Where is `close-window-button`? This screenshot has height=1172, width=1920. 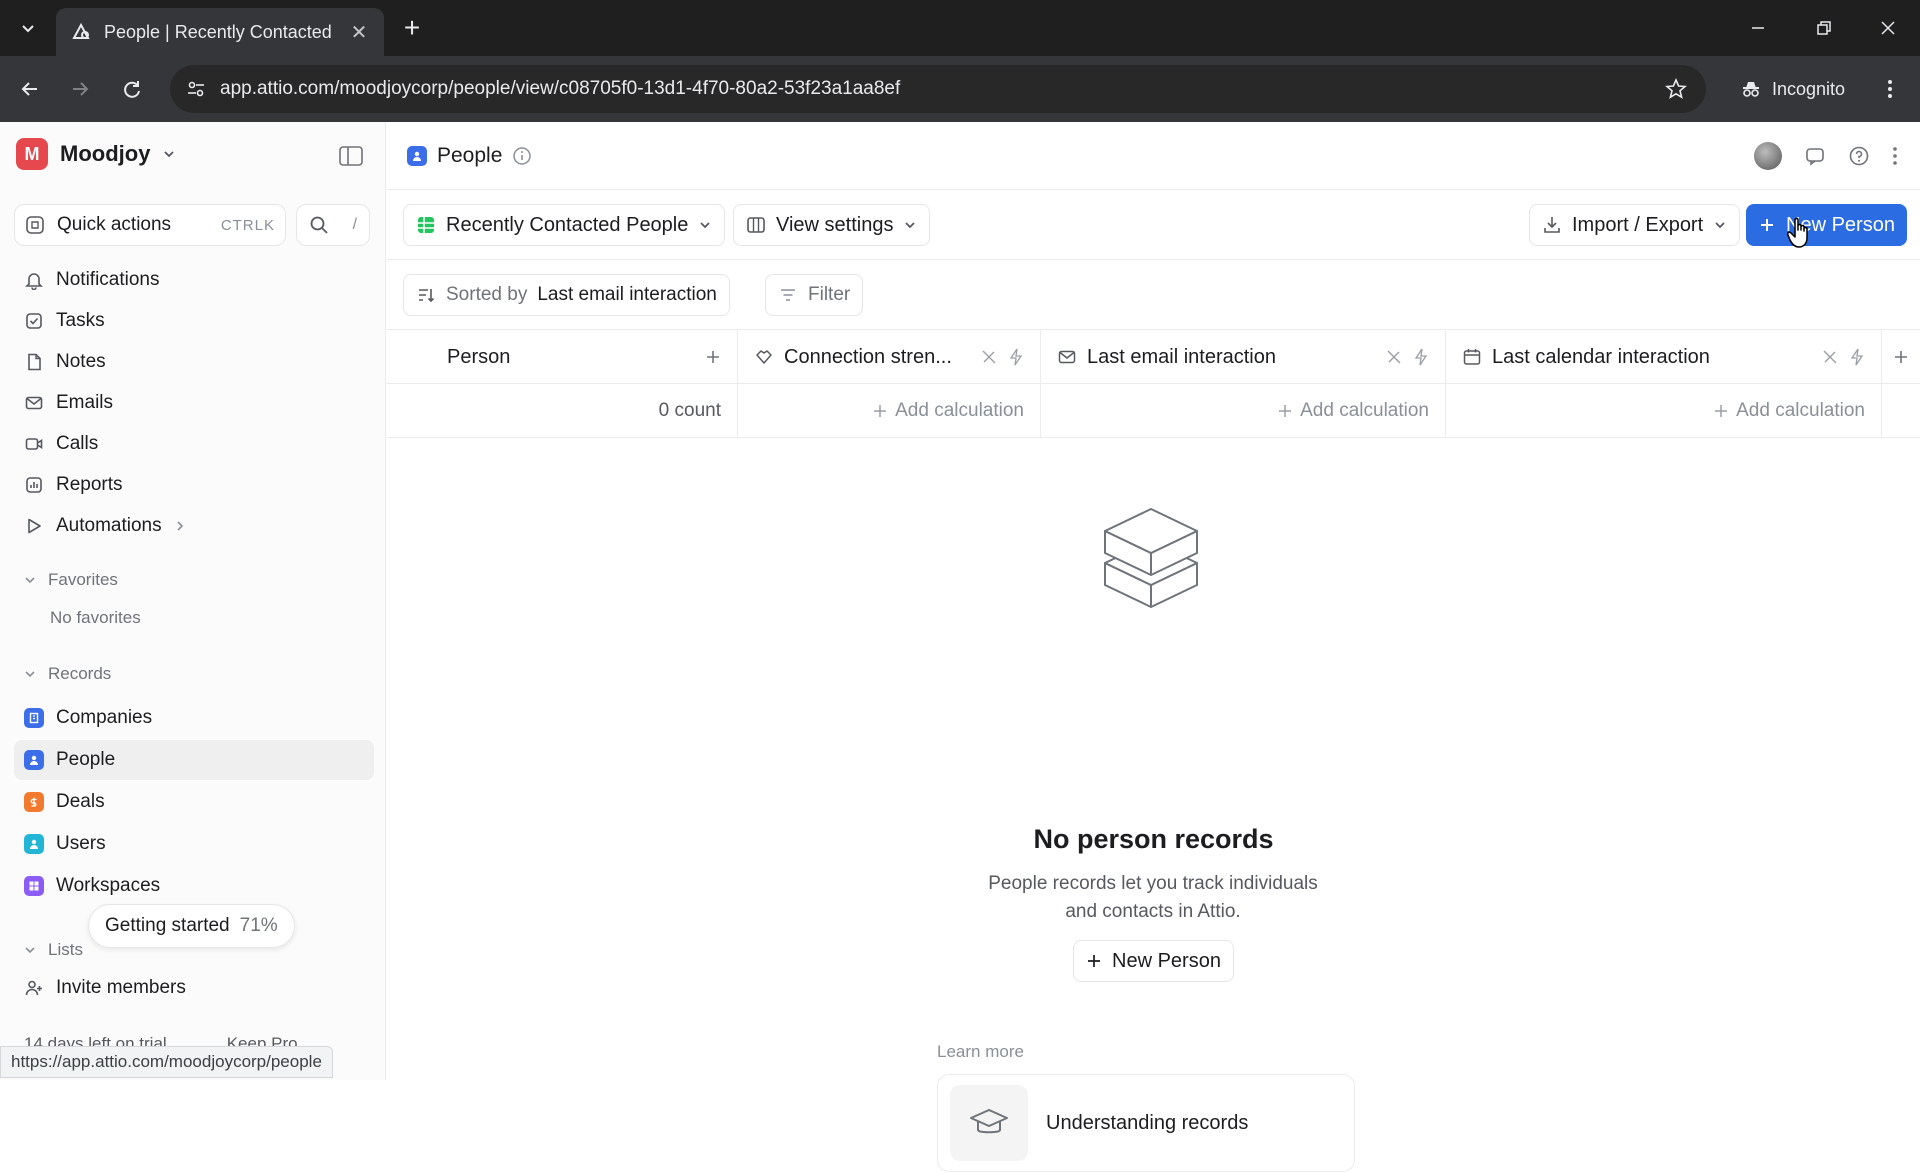
close-window-button is located at coordinates (1888, 28).